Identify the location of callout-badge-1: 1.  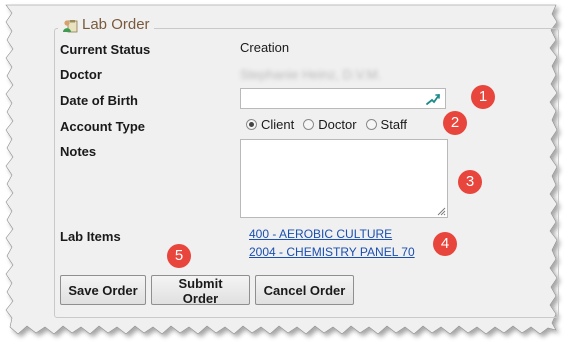
(483, 97).